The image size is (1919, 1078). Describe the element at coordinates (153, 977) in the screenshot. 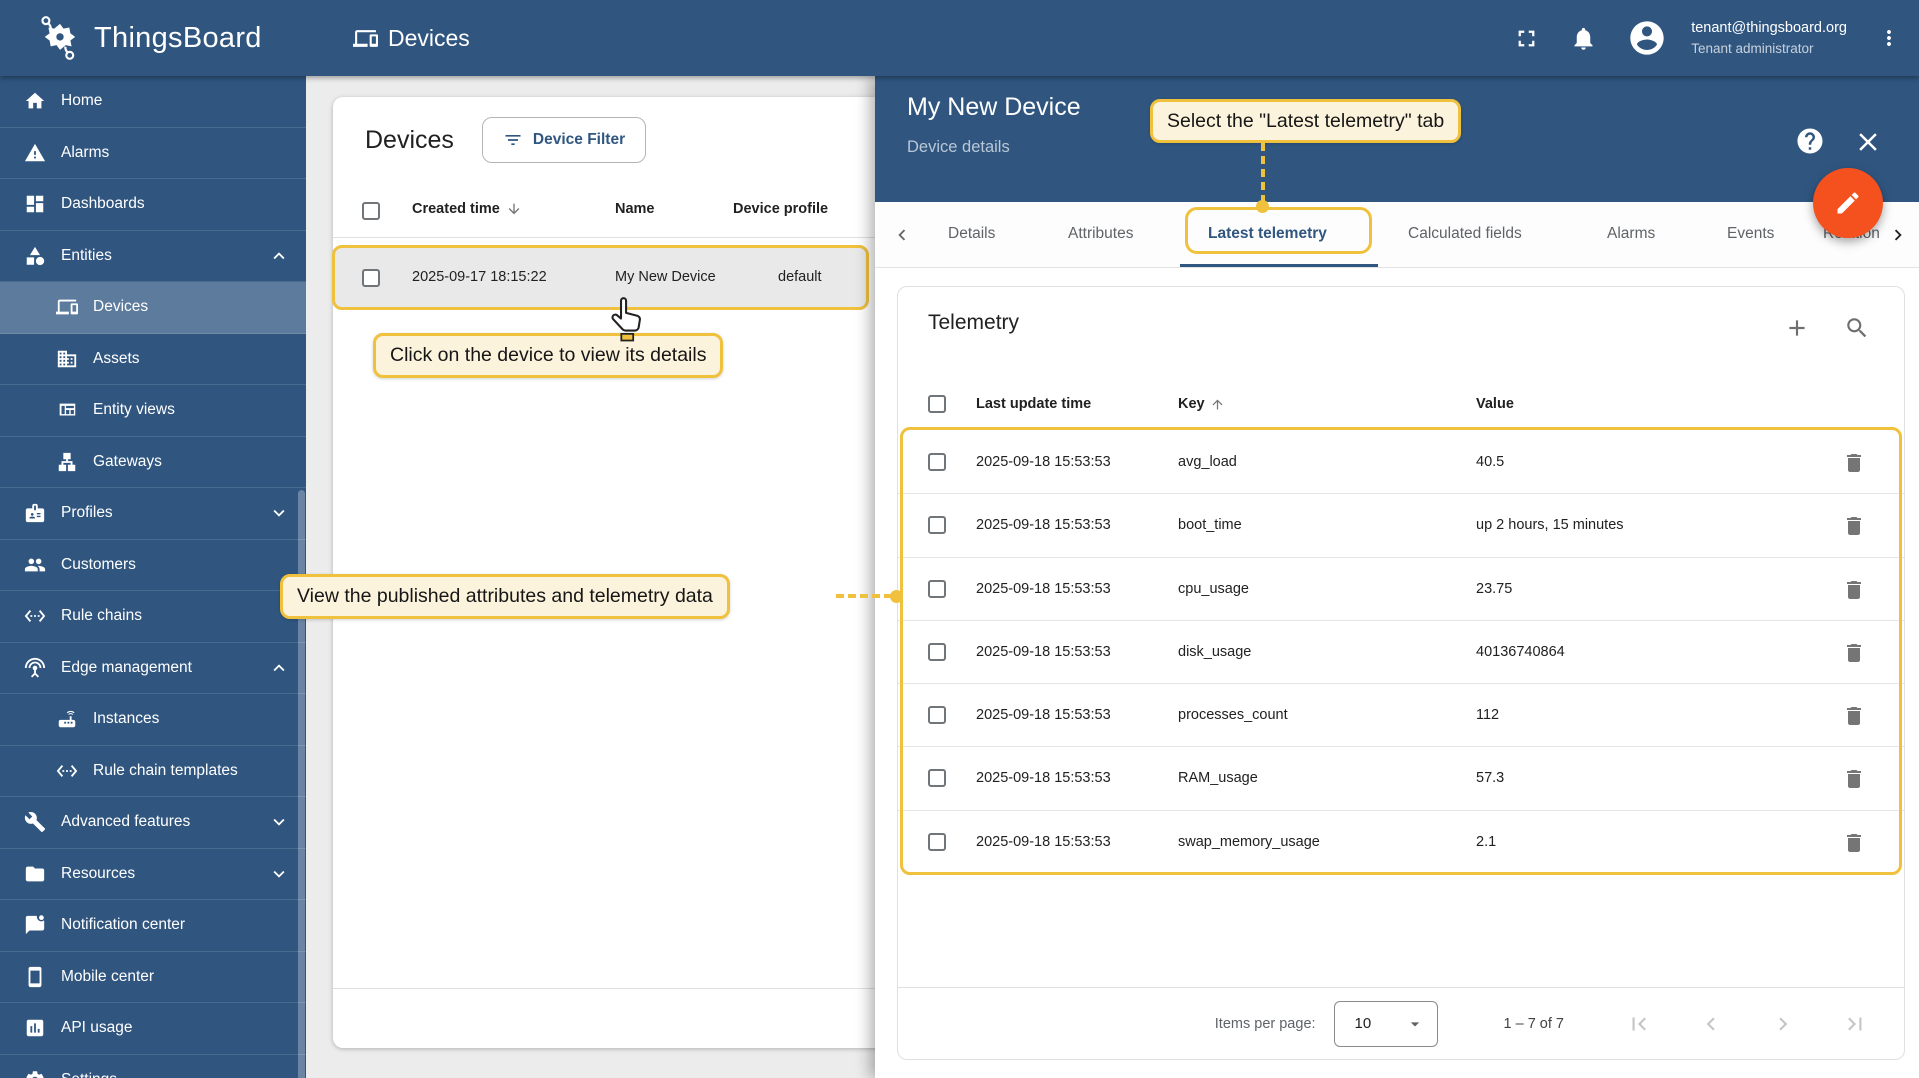

I see `sidebar-item-mobile-center: Mobile center` at that location.